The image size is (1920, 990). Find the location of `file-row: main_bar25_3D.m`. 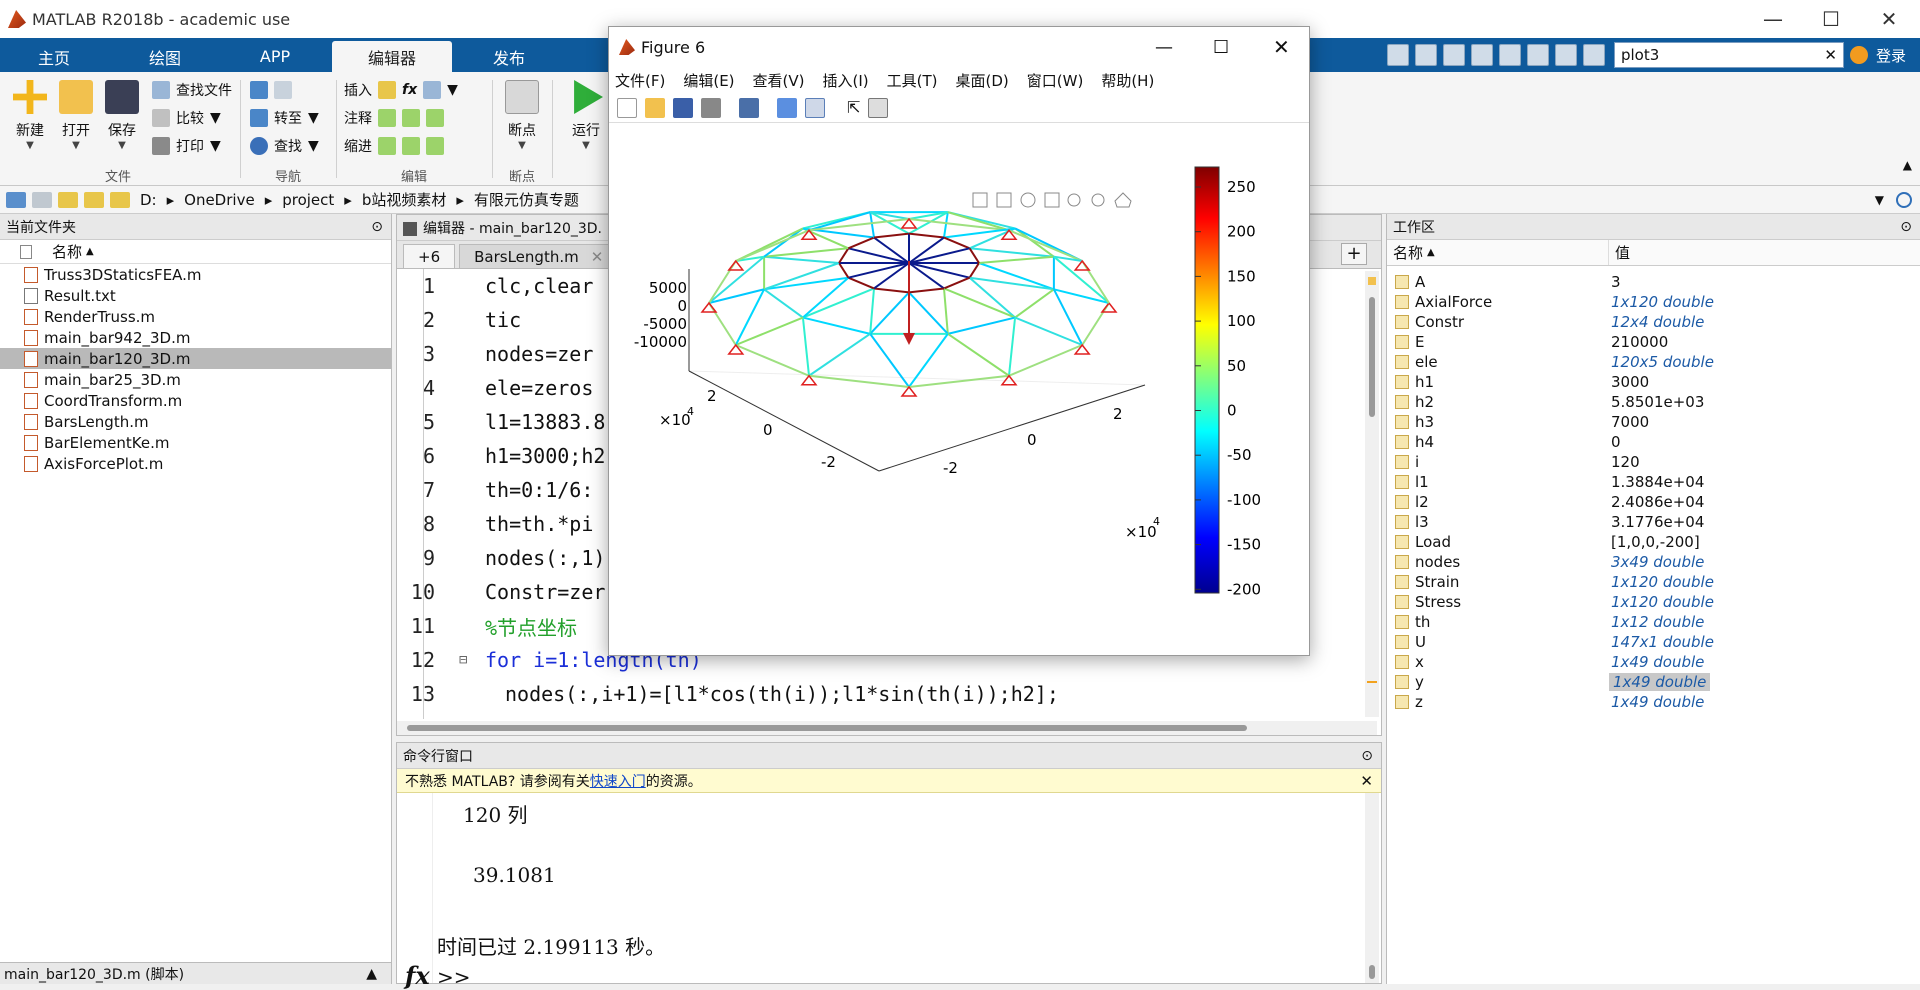

file-row: main_bar25_3D.m is located at coordinates (195, 379).